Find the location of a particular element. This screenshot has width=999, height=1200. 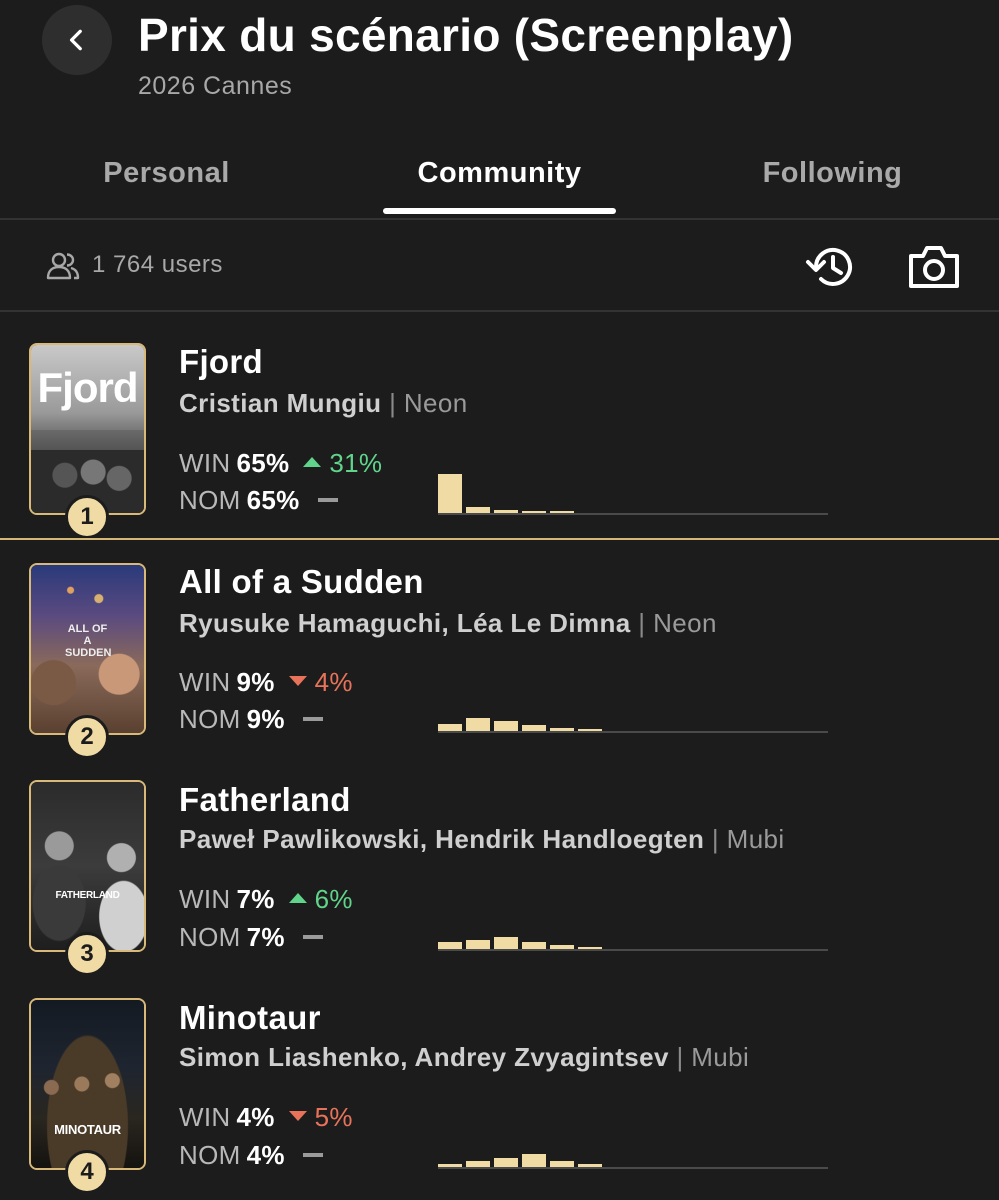

film-title: Minotaur is located at coordinates (250, 1017).